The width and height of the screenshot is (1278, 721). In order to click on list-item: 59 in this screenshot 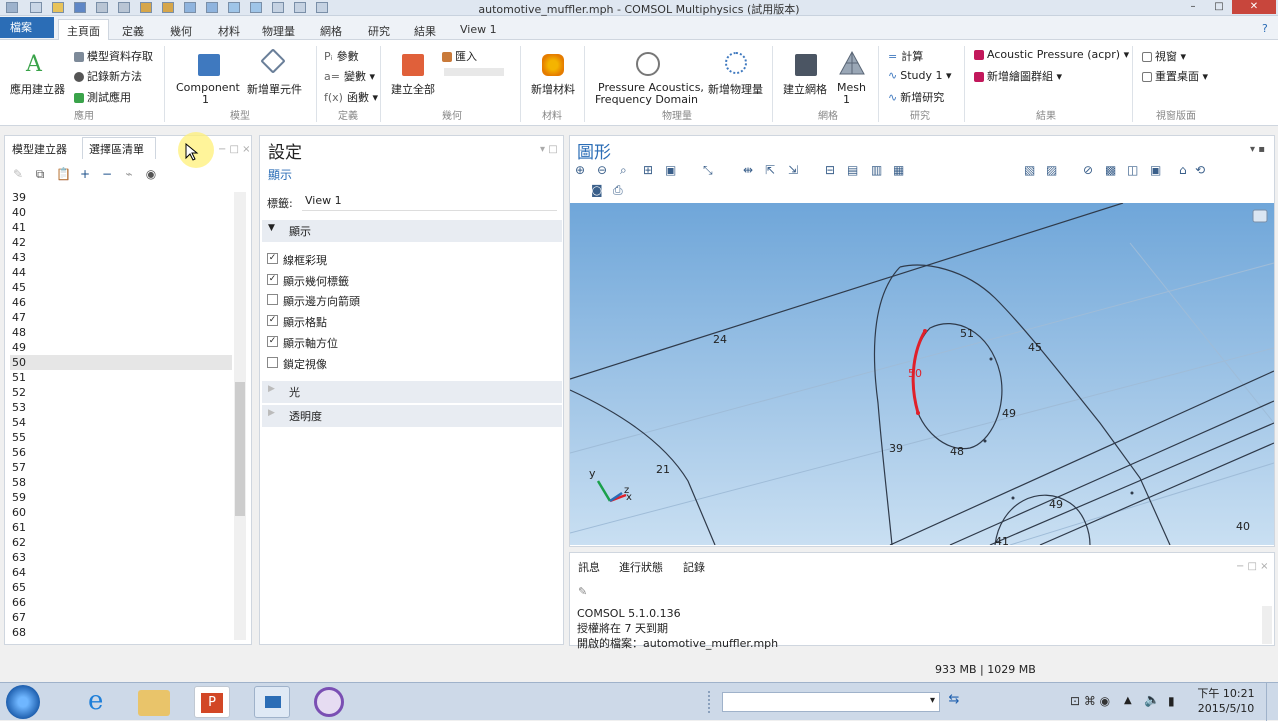, I will do `click(121, 497)`.